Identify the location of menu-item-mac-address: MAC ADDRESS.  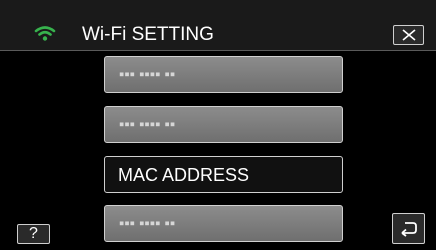
(223, 174).